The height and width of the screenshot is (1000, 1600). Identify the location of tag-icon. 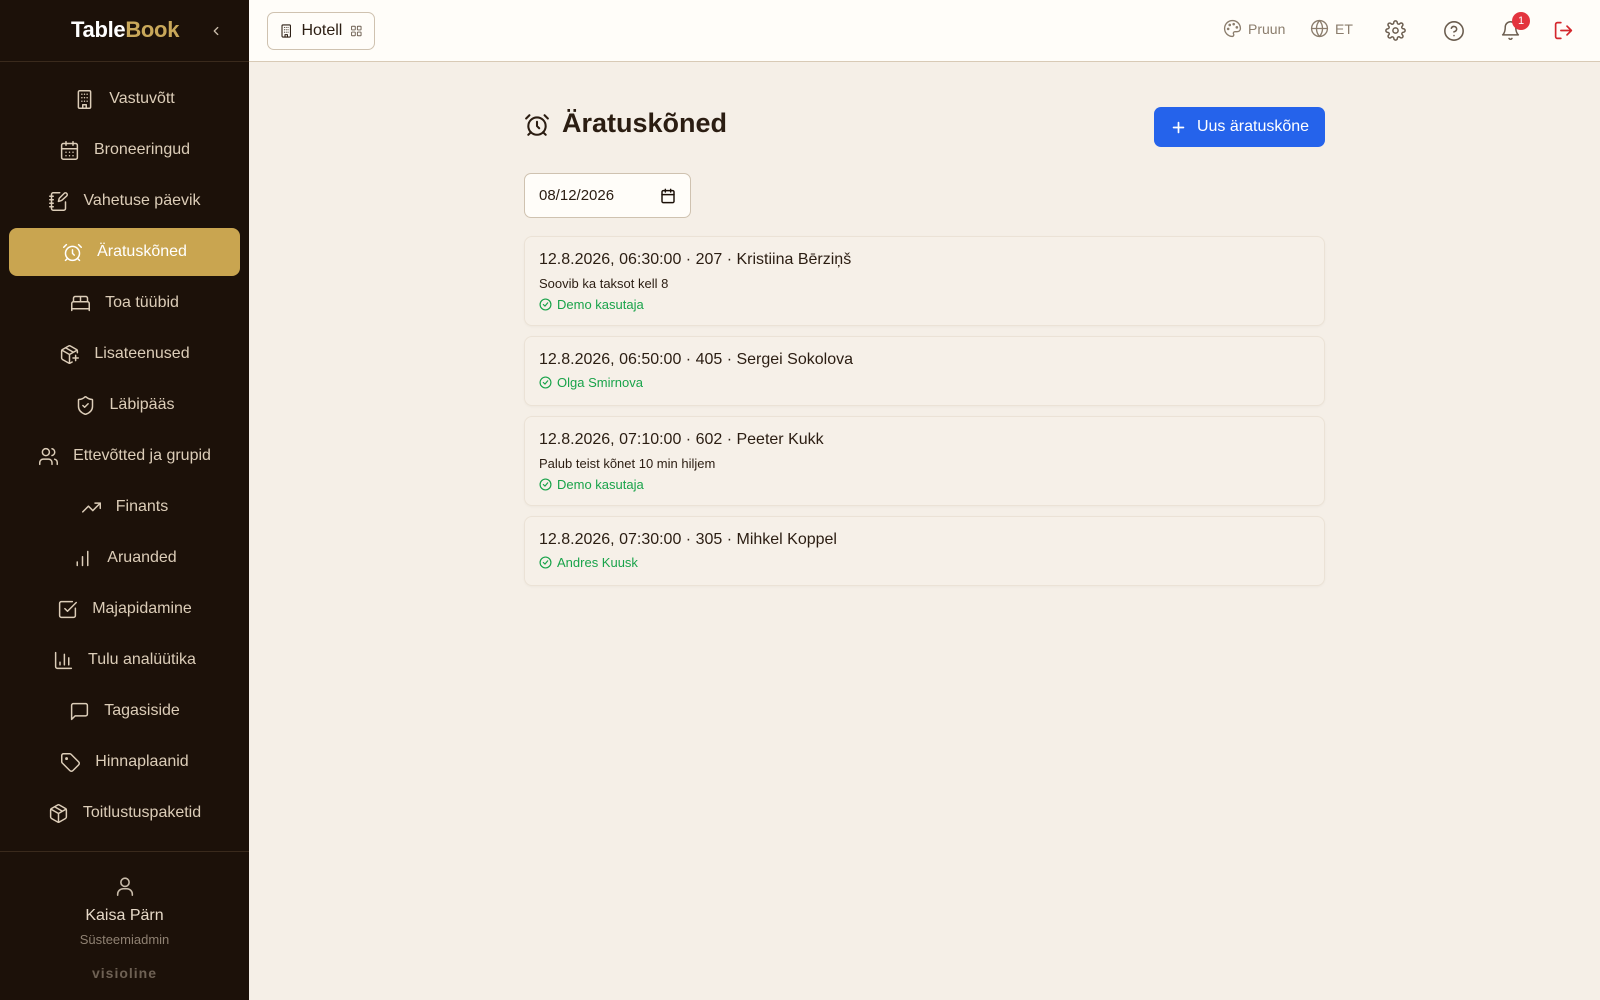
(71, 762).